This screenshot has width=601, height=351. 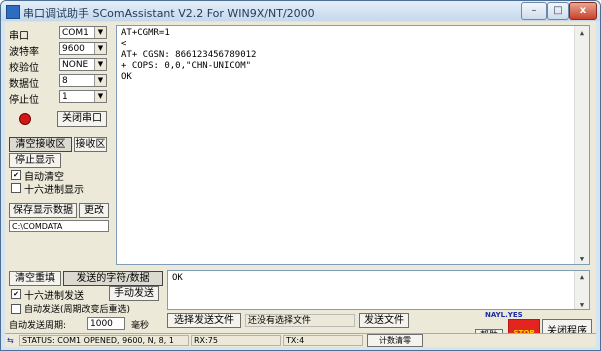 I want to click on port-select: COM1 ▼, so click(x=83, y=32).